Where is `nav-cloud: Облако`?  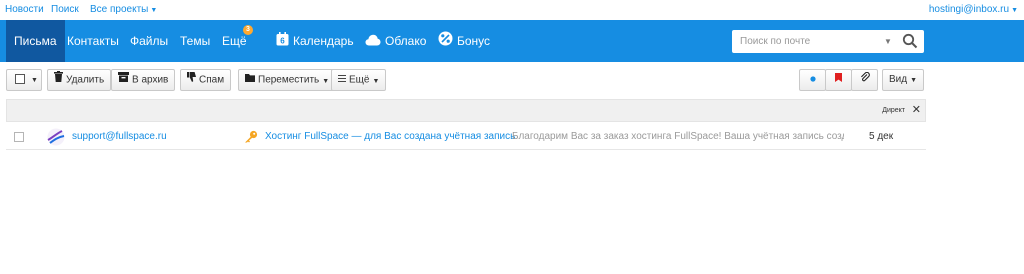
nav-cloud: Облако is located at coordinates (395, 41).